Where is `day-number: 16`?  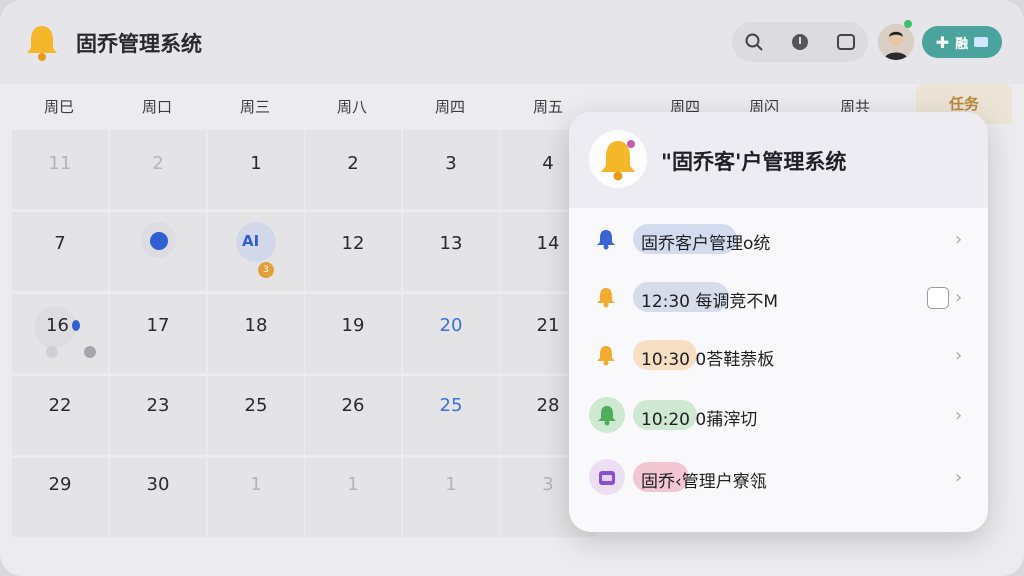 day-number: 16 is located at coordinates (57, 325).